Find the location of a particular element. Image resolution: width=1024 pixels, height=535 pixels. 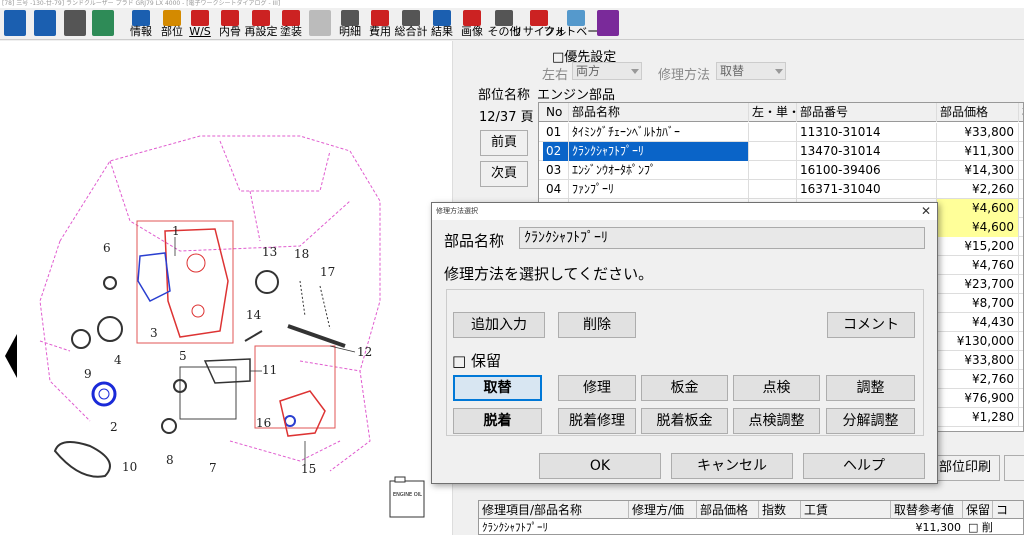

table-row: 03 ｴﾝｼﾞﾝｳｵｰﾀﾎﾟﾝﾌﾟ 16100-39406 ¥14,300 is located at coordinates (781, 170).